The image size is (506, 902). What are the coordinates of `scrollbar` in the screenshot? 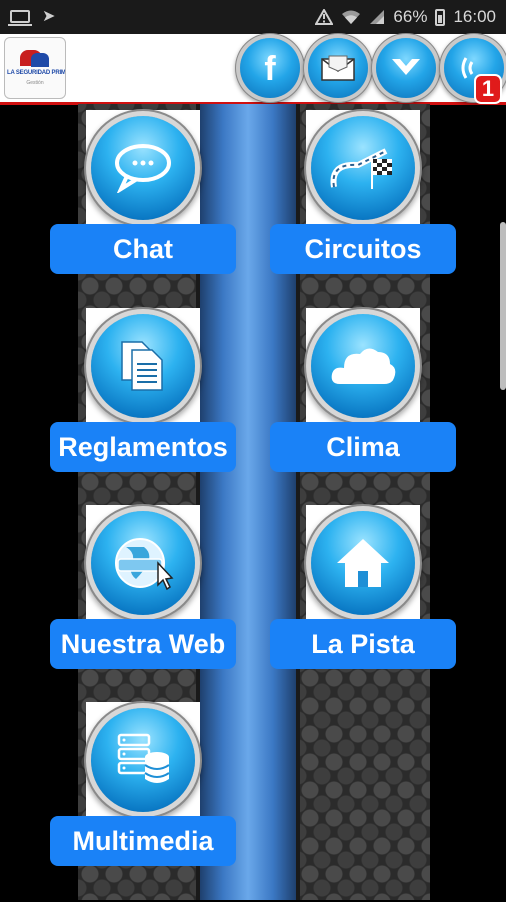 It's located at (503, 306).